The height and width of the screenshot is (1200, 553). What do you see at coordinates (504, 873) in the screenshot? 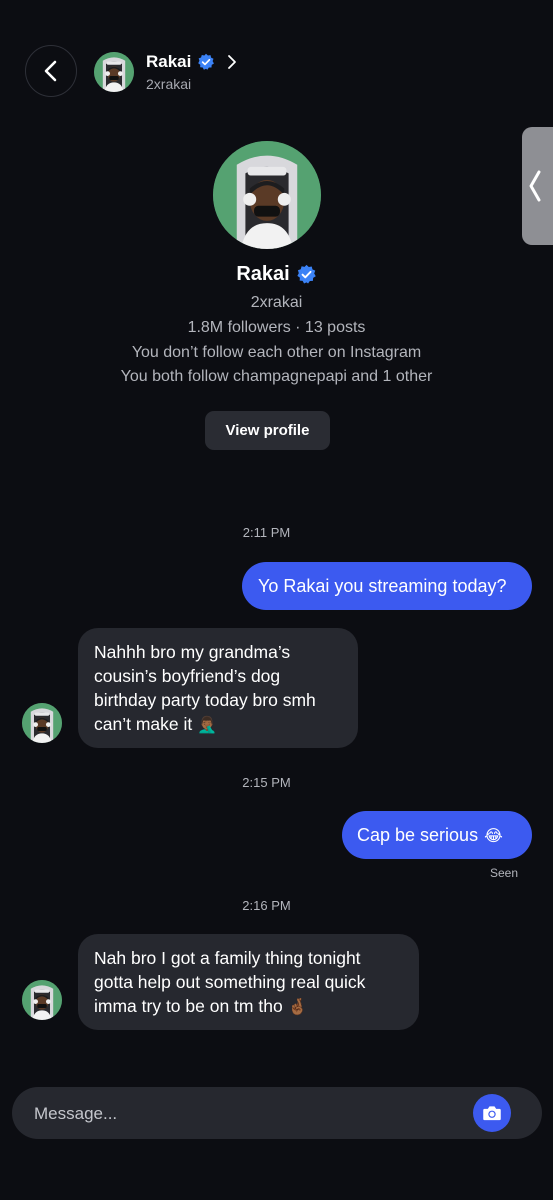
I see `seen-indicator: Seen` at bounding box center [504, 873].